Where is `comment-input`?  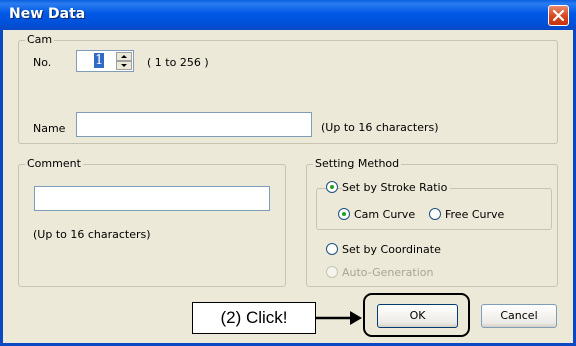
comment-input is located at coordinates (152, 198).